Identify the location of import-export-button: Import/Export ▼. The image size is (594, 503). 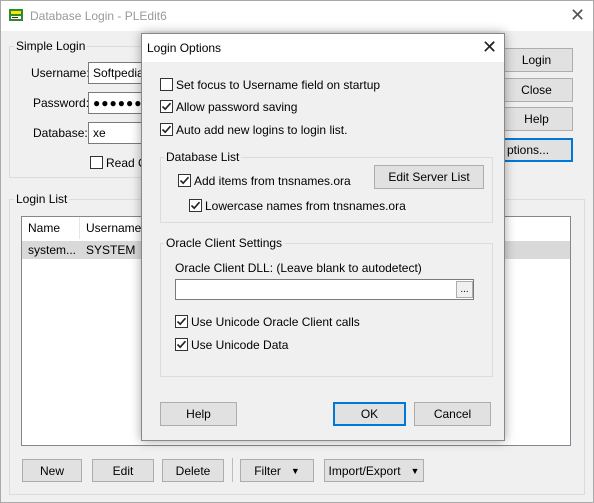
(374, 470).